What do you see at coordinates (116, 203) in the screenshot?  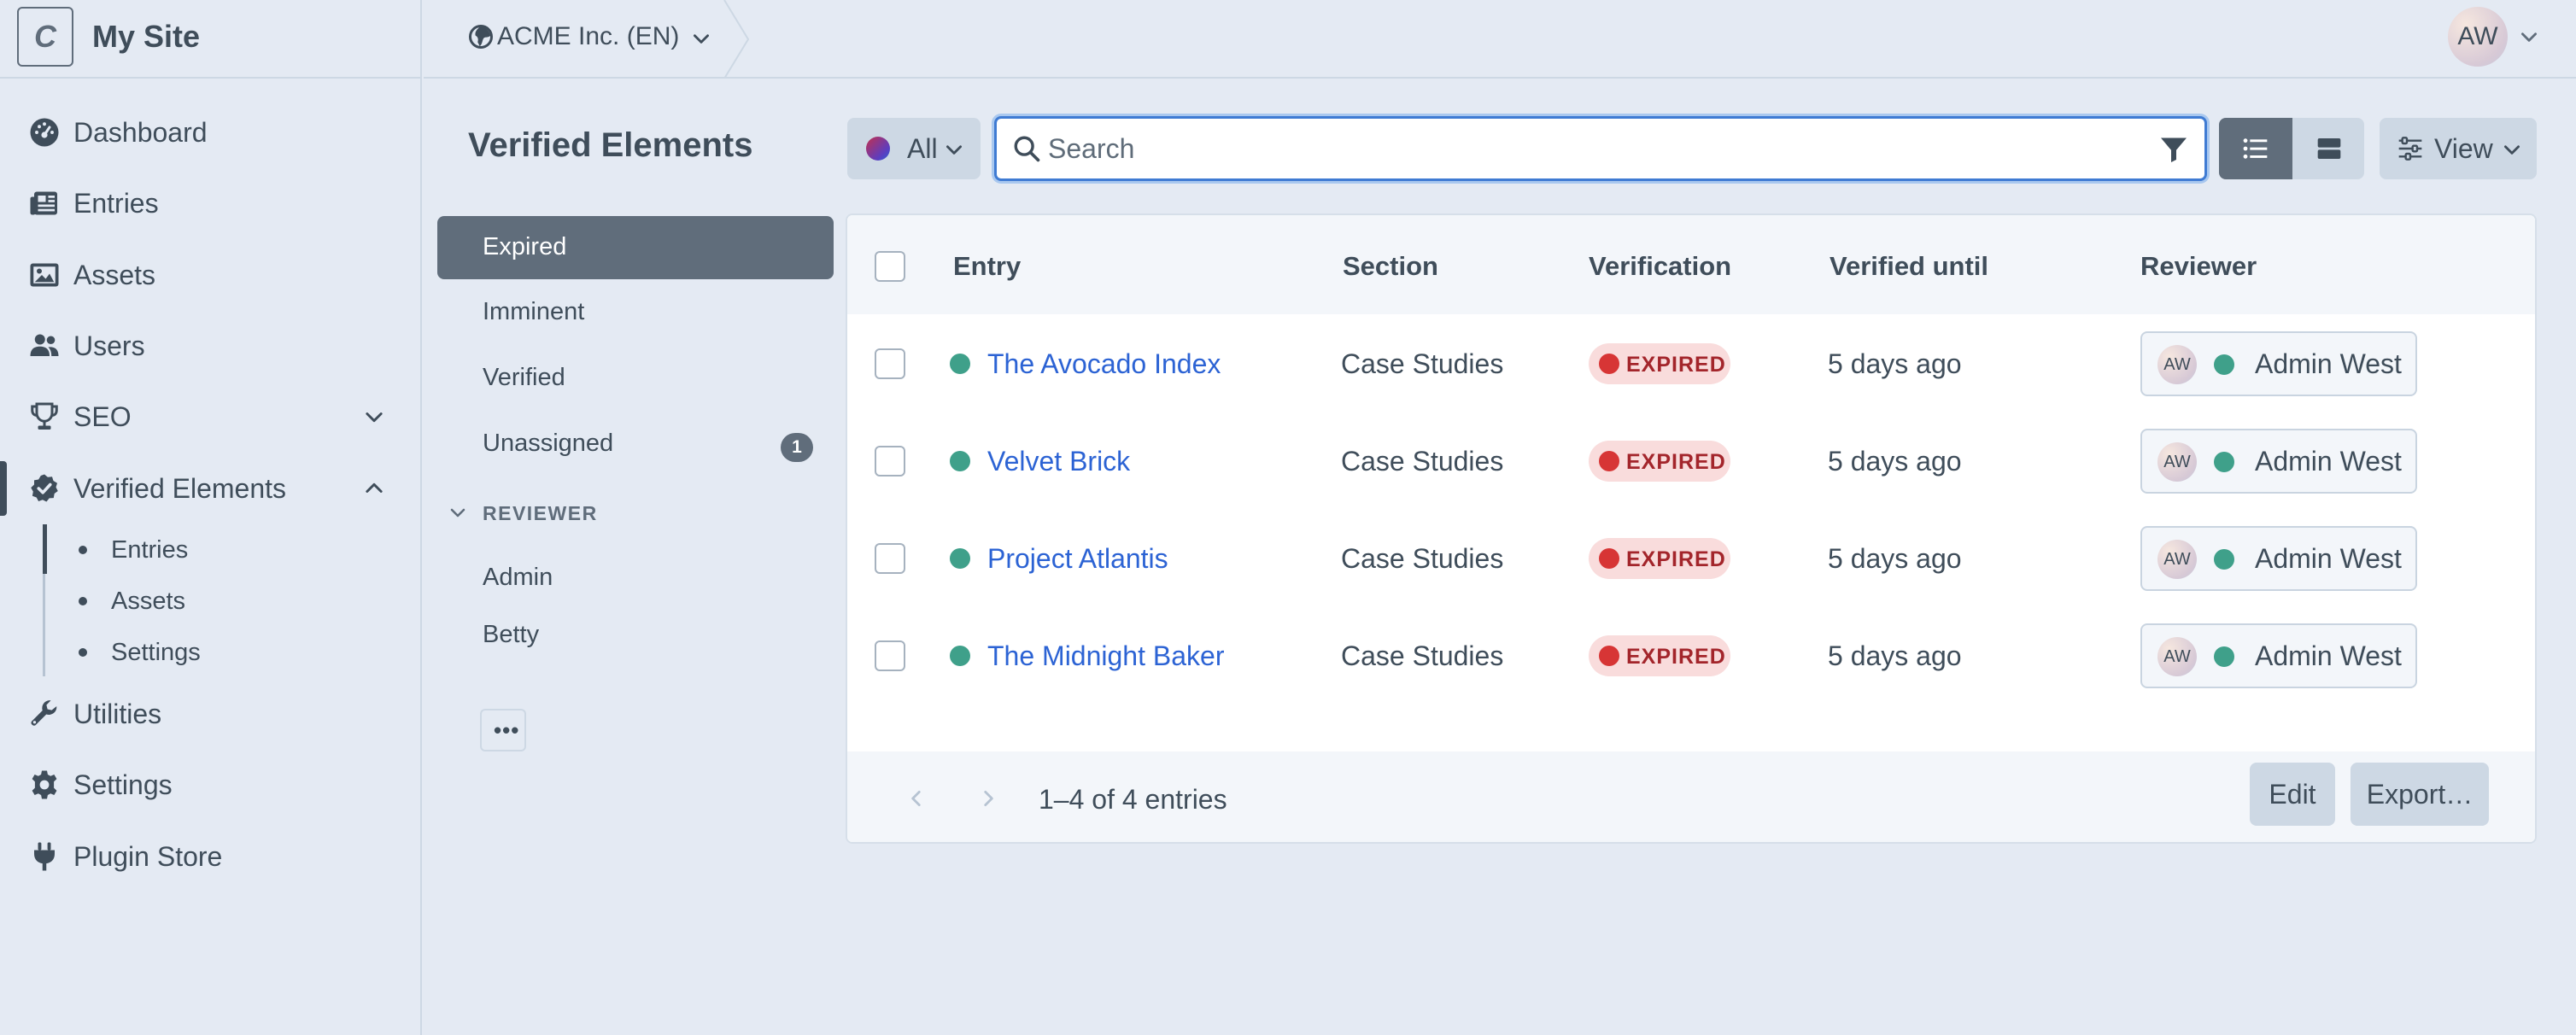 I see `nav-label: Entries` at bounding box center [116, 203].